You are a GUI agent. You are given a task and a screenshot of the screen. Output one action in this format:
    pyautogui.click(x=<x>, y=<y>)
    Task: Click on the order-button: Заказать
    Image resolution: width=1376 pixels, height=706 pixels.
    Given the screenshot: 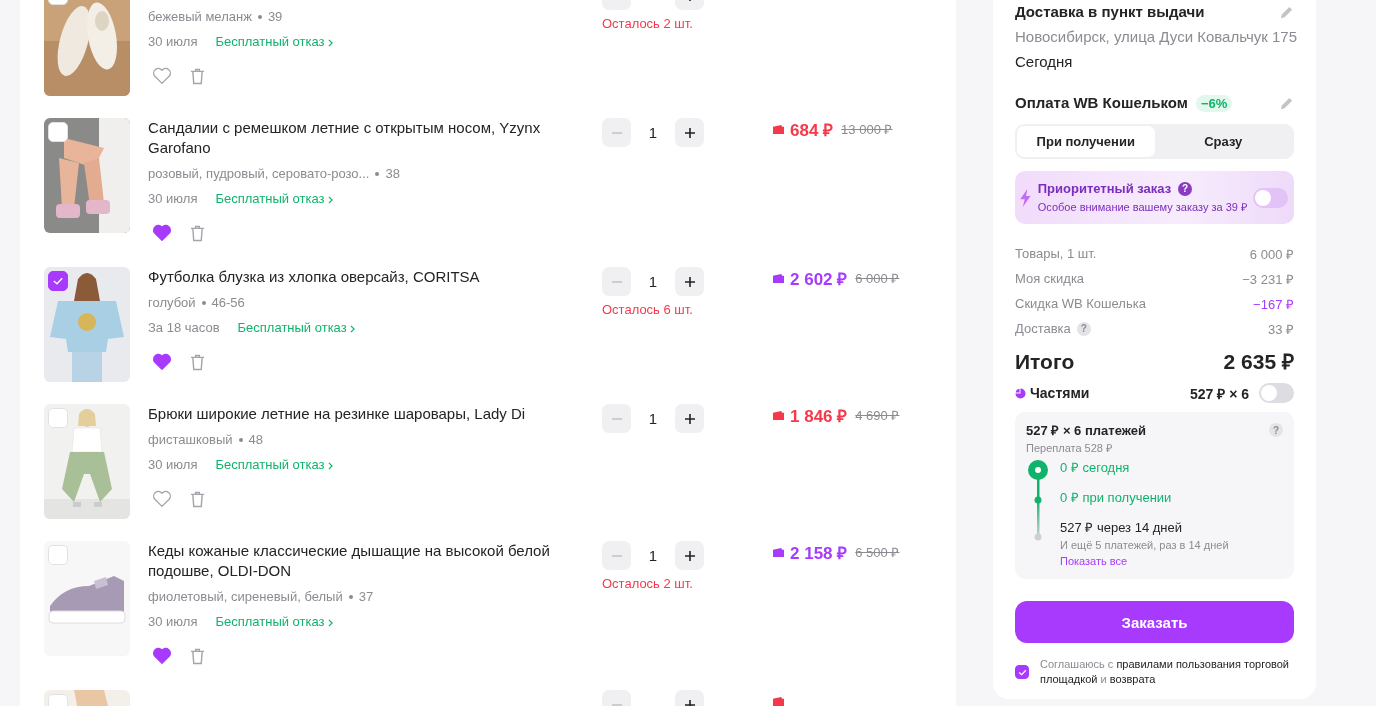 What is the action you would take?
    pyautogui.click(x=1154, y=622)
    